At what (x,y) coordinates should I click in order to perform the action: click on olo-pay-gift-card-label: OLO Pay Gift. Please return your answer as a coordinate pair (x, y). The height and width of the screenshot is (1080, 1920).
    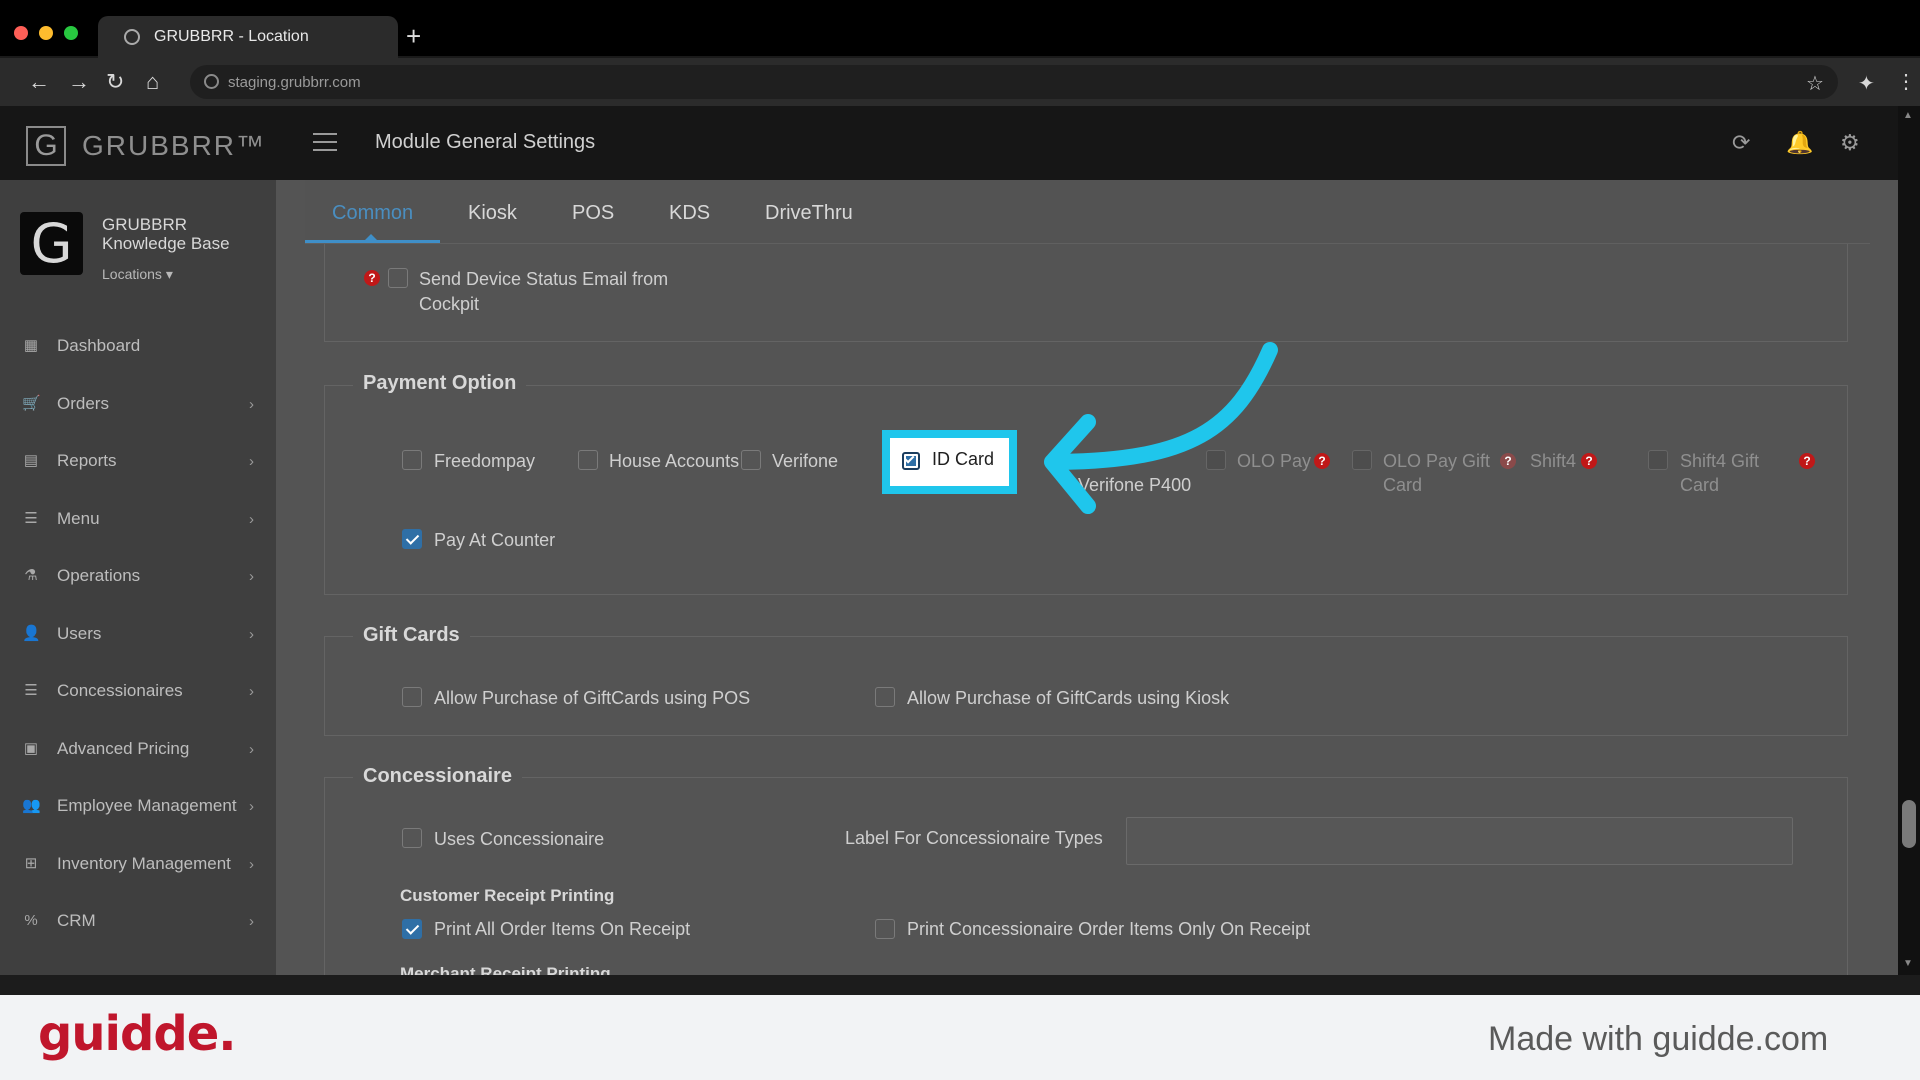
    Looking at the image, I should click on (1437, 461).